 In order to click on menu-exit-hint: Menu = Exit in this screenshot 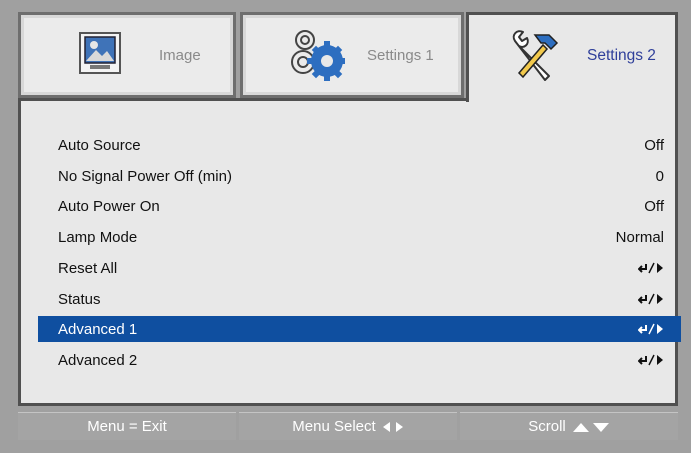, I will do `click(127, 426)`.